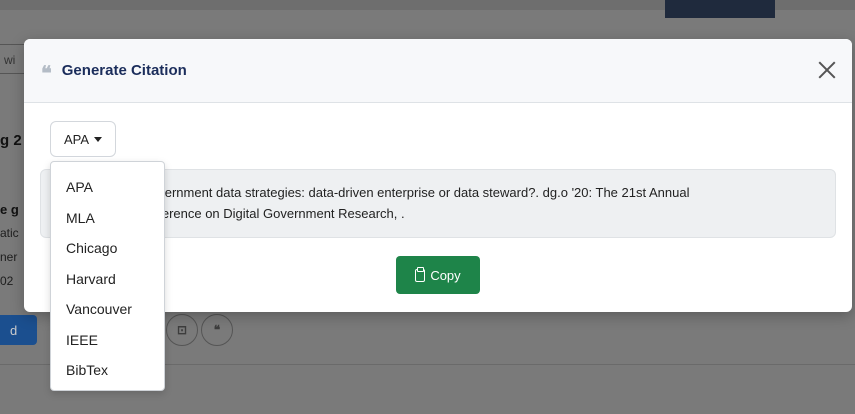 The height and width of the screenshot is (414, 855). Describe the element at coordinates (445, 275) in the screenshot. I see `copy-label: Copy` at that location.